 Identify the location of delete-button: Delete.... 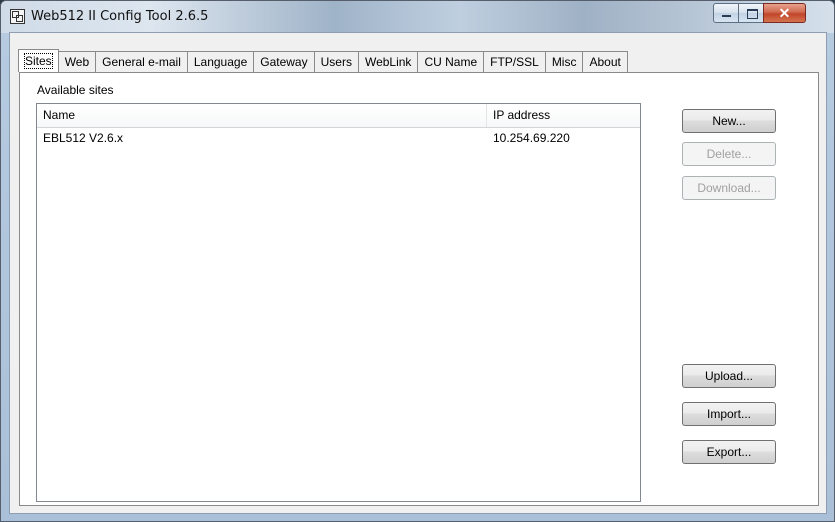
(729, 154).